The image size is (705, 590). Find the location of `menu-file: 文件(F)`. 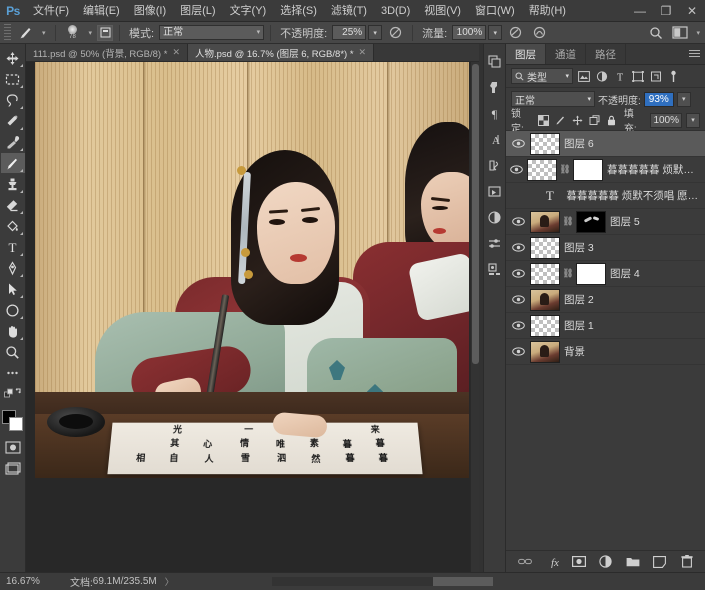

menu-file: 文件(F) is located at coordinates (51, 11).